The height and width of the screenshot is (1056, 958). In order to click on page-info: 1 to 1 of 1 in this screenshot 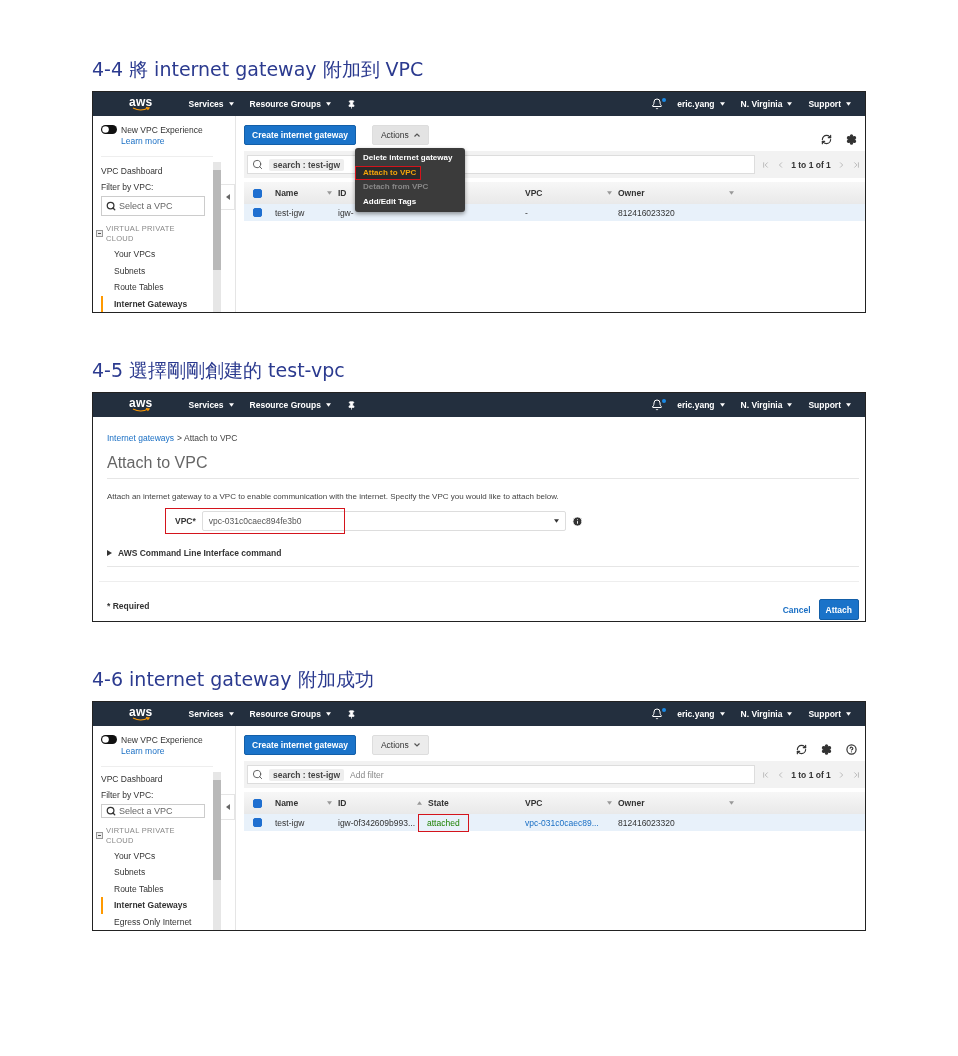, I will do `click(811, 164)`.